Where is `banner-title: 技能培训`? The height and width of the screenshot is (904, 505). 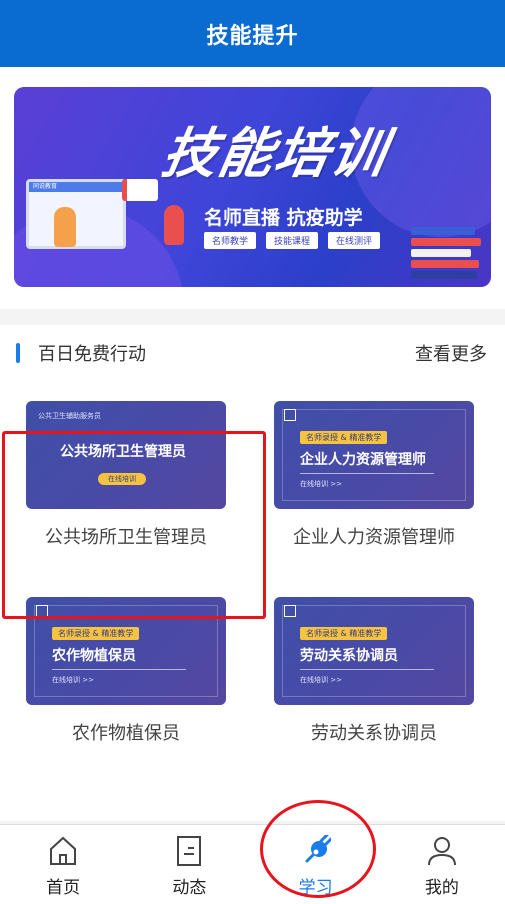 banner-title: 技能培训 is located at coordinates (275, 153).